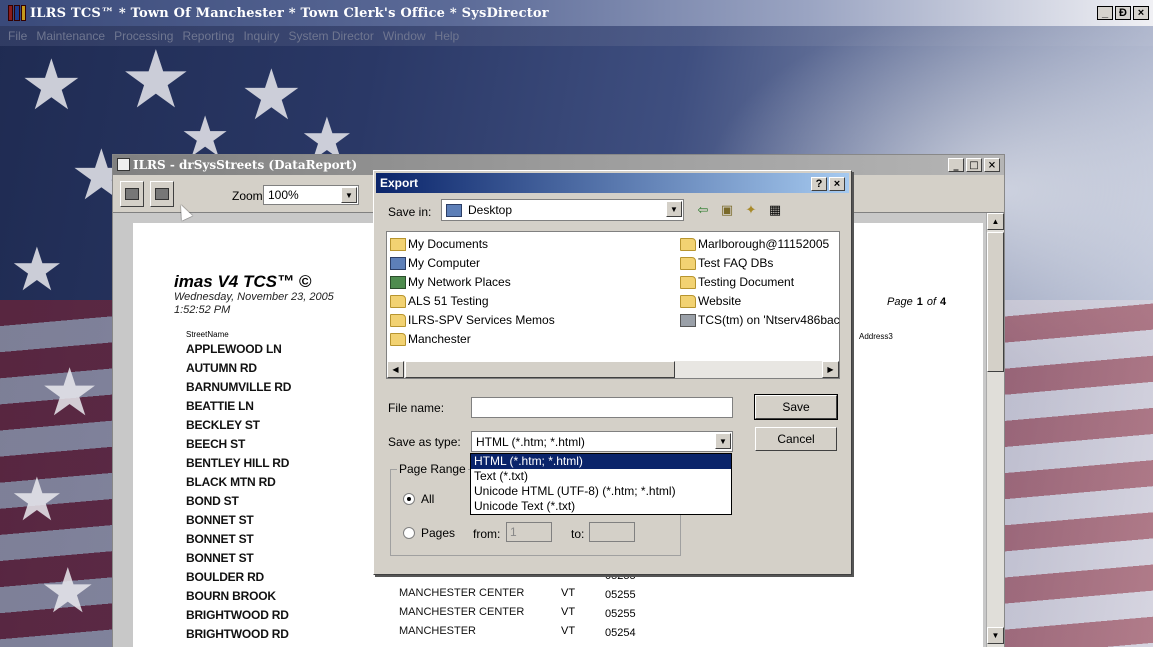 The height and width of the screenshot is (647, 1153). Describe the element at coordinates (208, 36) in the screenshot. I see `menu-reporting: Reporting` at that location.